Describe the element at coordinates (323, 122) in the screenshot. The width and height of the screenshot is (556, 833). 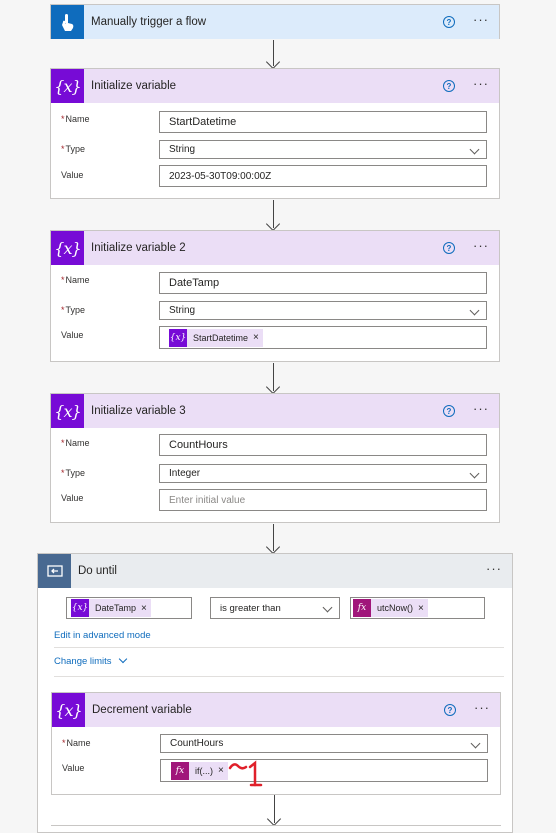
I see `name-field: StartDatetime` at that location.